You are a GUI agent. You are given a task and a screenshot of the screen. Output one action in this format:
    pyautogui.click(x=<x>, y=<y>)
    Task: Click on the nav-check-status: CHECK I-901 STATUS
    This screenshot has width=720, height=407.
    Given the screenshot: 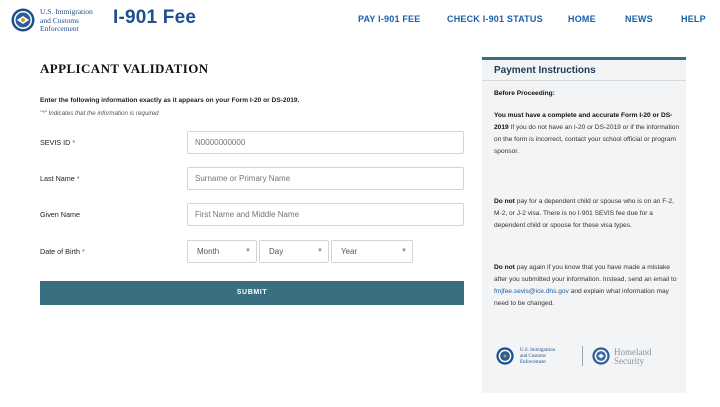 What is the action you would take?
    pyautogui.click(x=495, y=19)
    